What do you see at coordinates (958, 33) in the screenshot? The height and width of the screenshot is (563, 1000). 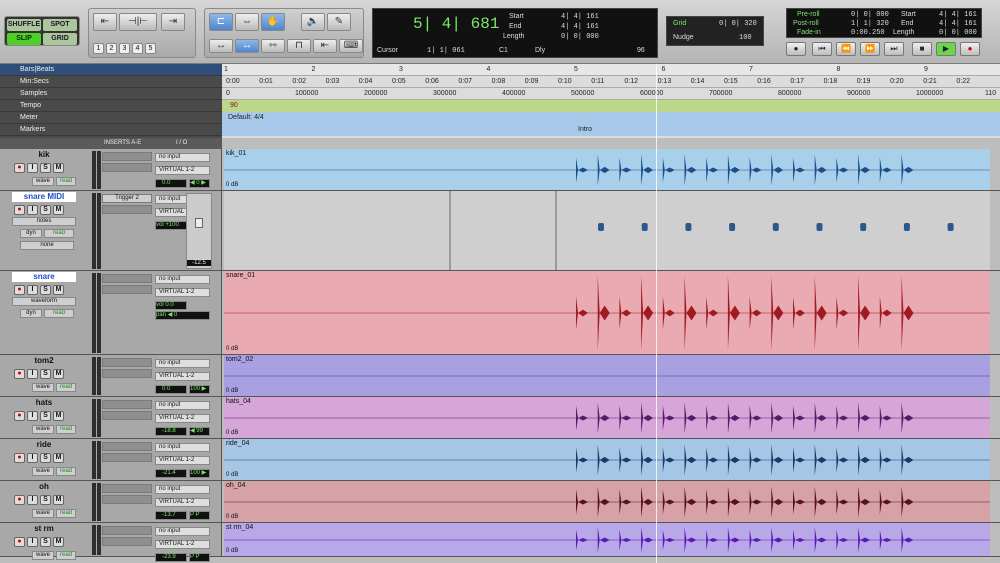 I see `transport-length-value: 0| 0| 000` at bounding box center [958, 33].